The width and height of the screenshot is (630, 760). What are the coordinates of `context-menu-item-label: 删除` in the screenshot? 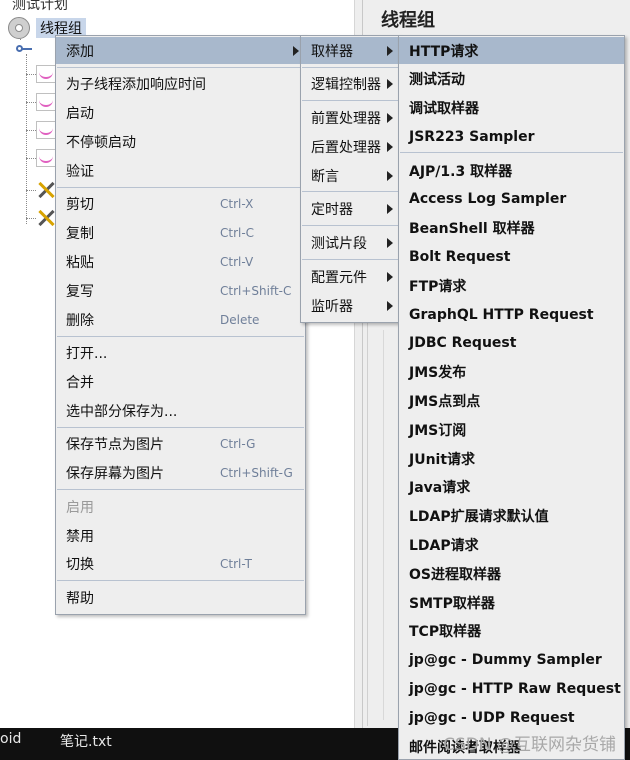 It's located at (80, 320).